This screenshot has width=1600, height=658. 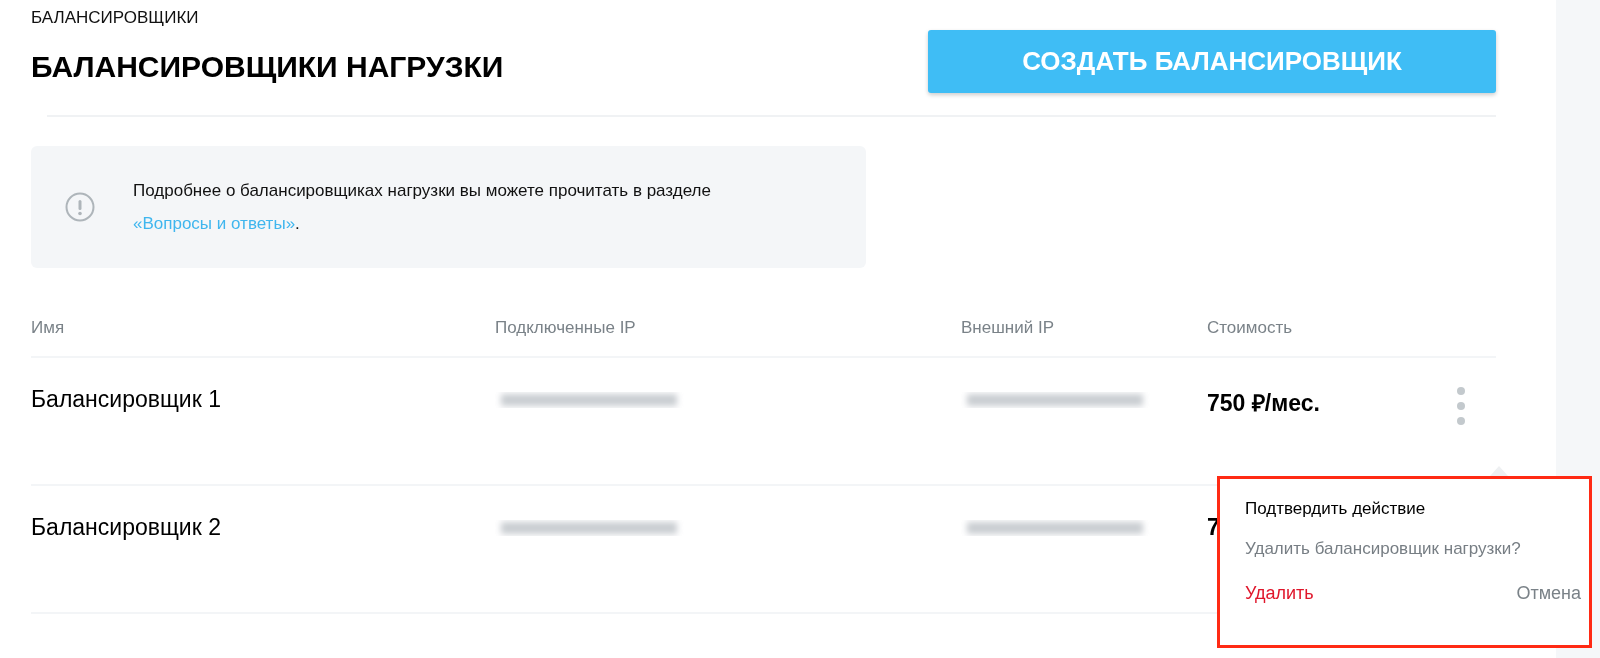 I want to click on exclamation-icon, so click(x=80, y=207).